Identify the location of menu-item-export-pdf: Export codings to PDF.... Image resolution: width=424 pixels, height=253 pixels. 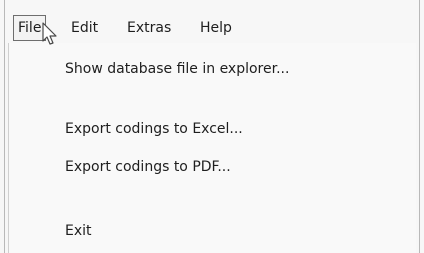
(148, 167).